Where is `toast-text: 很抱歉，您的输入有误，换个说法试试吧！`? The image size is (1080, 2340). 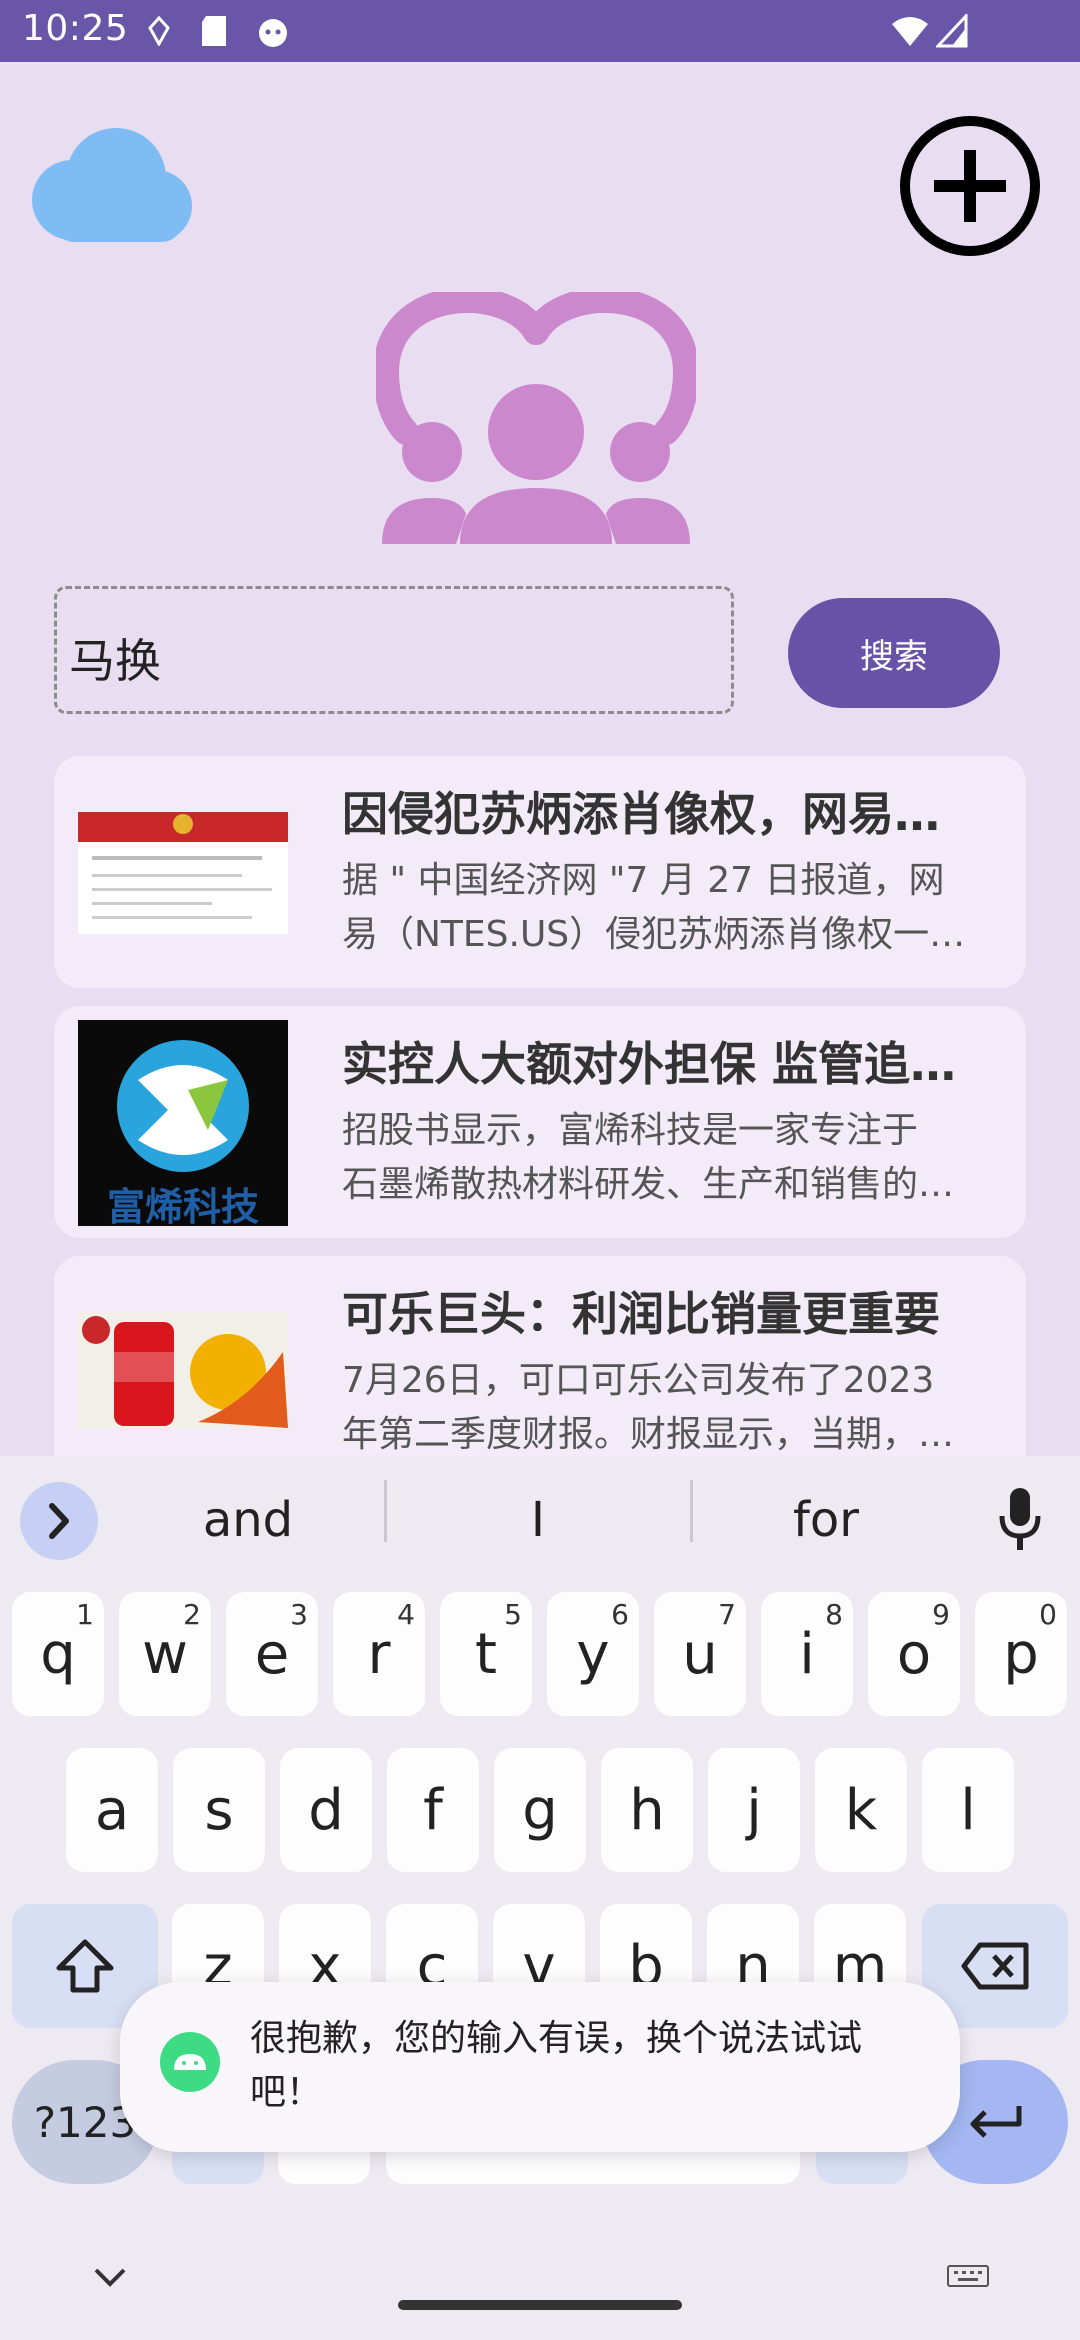 toast-text: 很抱歉，您的输入有误，换个说法试试吧！ is located at coordinates (556, 2065).